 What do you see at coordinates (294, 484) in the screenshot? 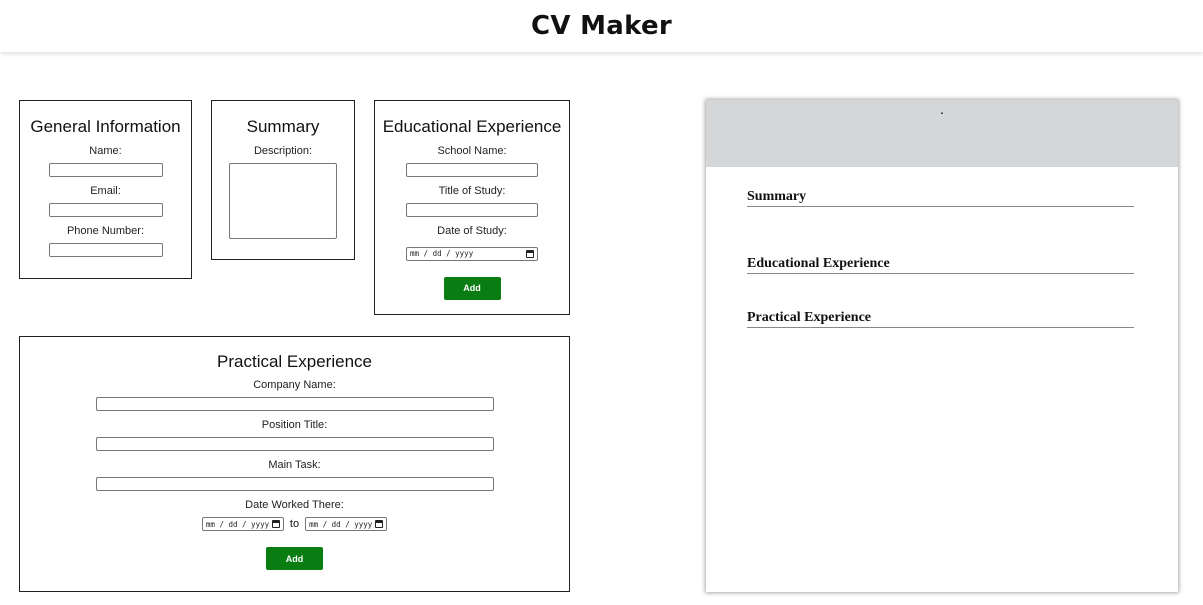
I see `main-task-input` at bounding box center [294, 484].